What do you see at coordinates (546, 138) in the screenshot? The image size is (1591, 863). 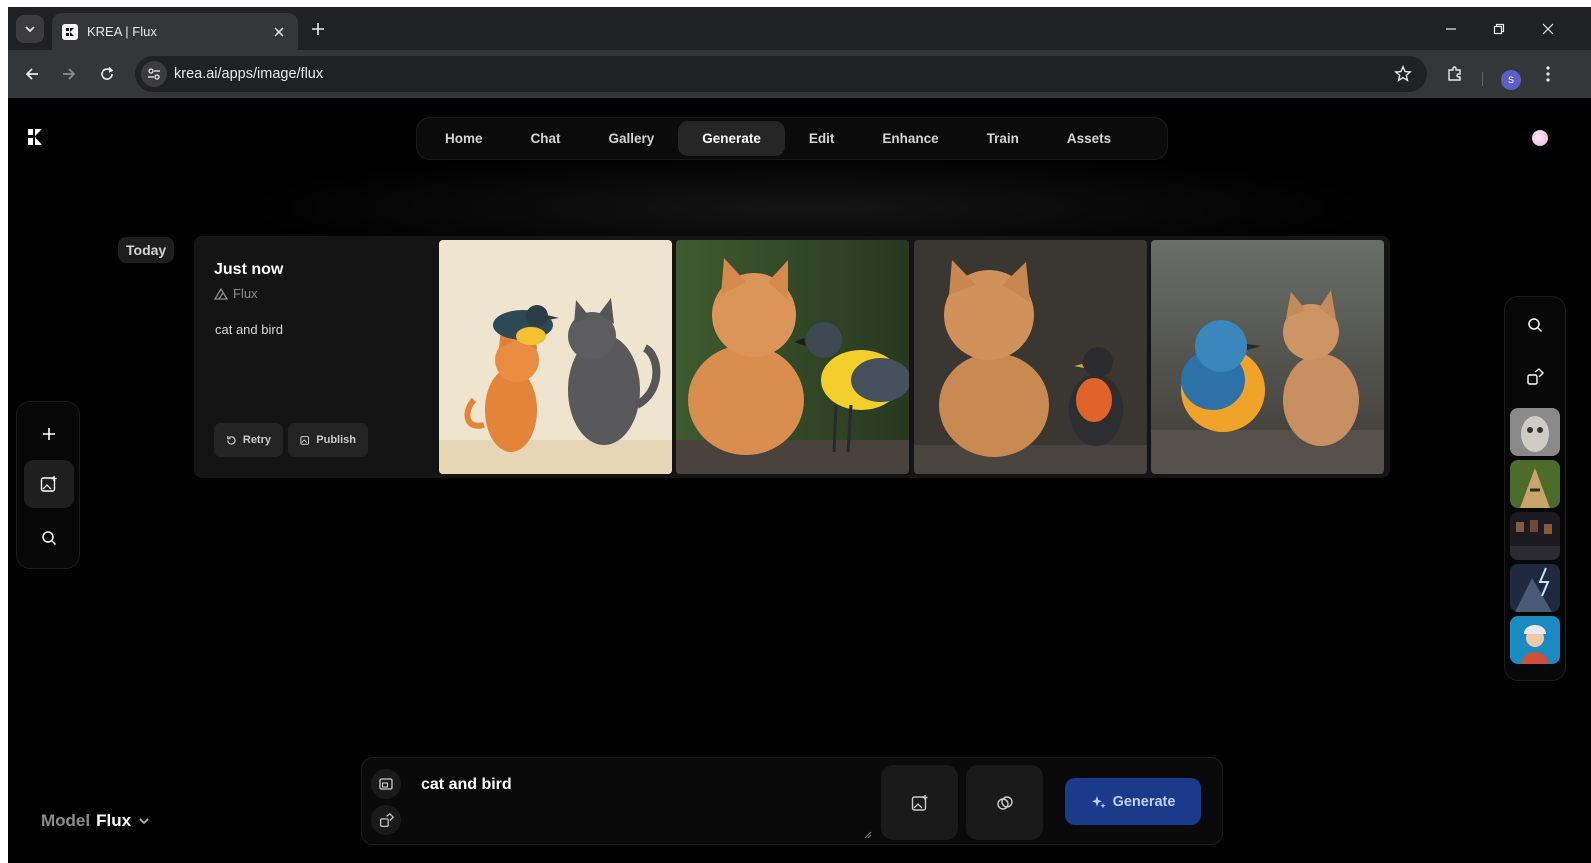 I see `nav-chat: Chat` at bounding box center [546, 138].